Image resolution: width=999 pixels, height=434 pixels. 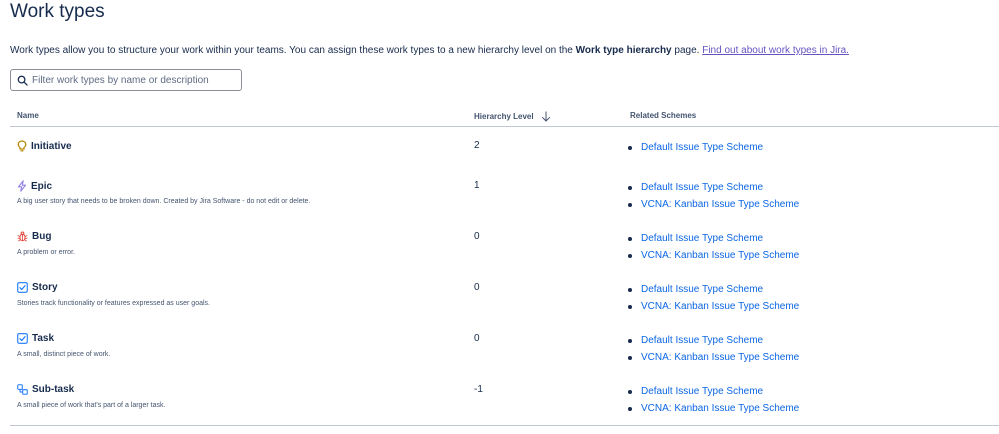 I want to click on lightbulb-icon, so click(x=22, y=146).